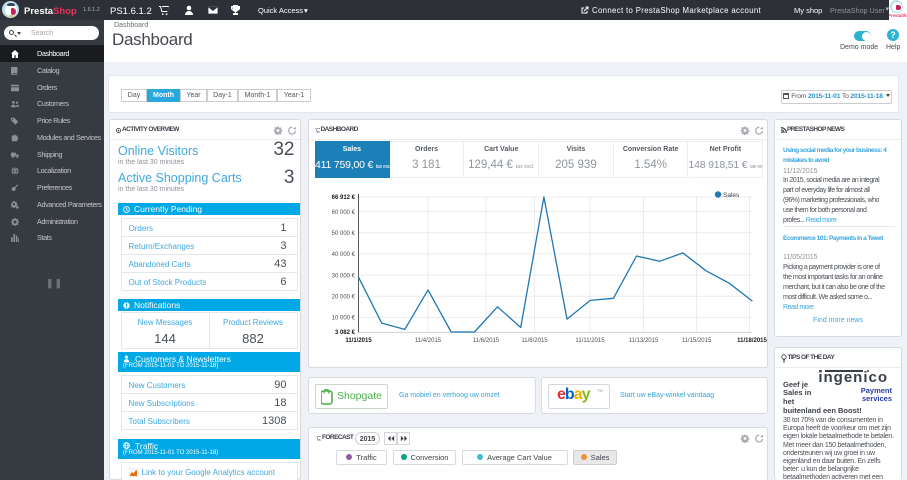  What do you see at coordinates (752, 341) in the screenshot?
I see `svg-text: 11/18/2015` at bounding box center [752, 341].